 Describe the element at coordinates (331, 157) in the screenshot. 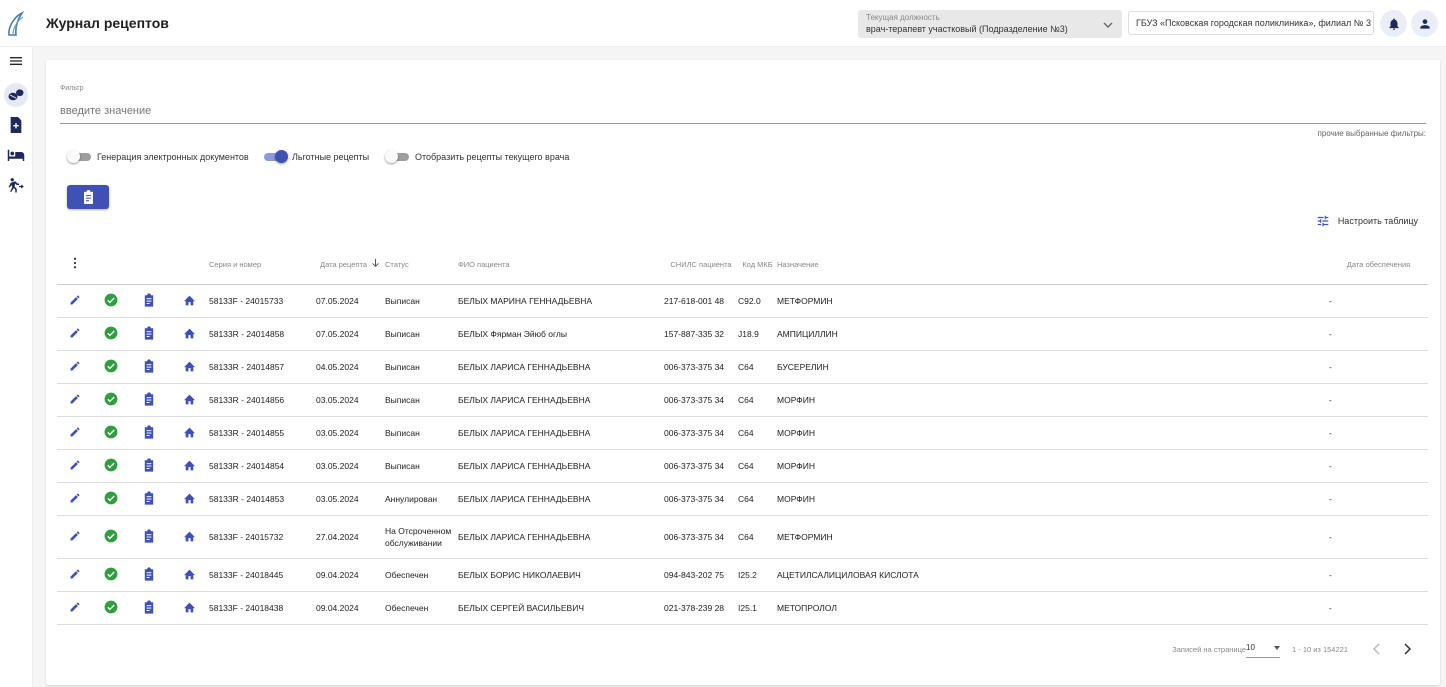

I see `toggle-label: Льготные рецепты` at that location.